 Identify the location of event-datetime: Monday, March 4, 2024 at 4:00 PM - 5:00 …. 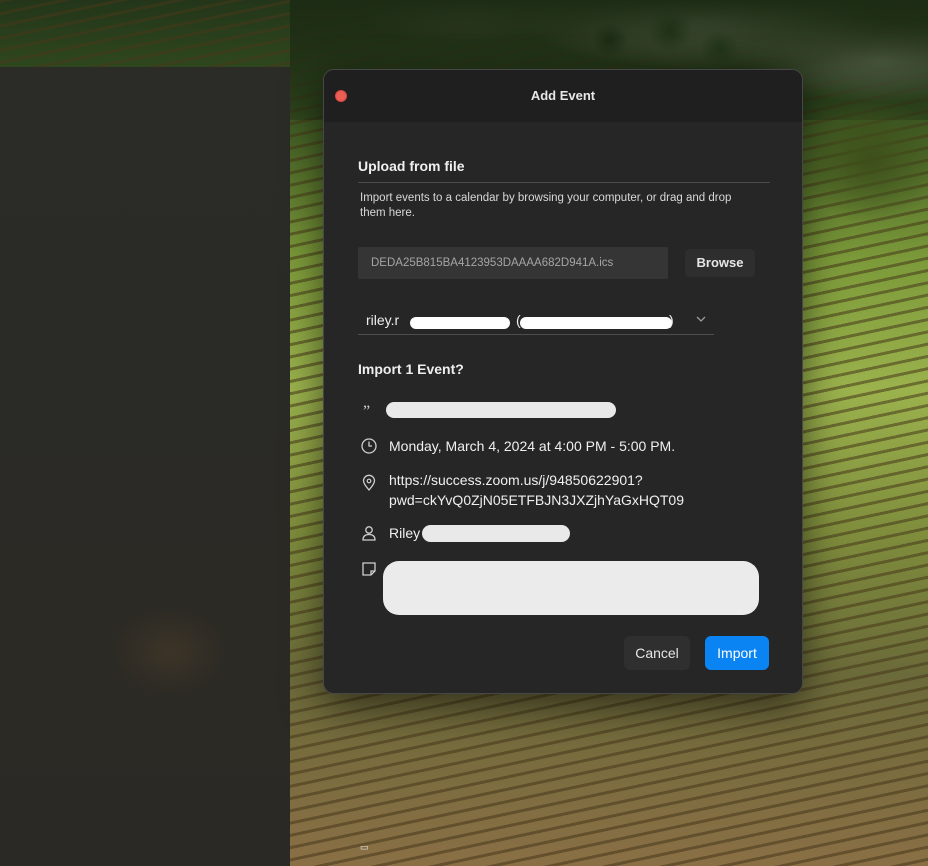
(532, 446).